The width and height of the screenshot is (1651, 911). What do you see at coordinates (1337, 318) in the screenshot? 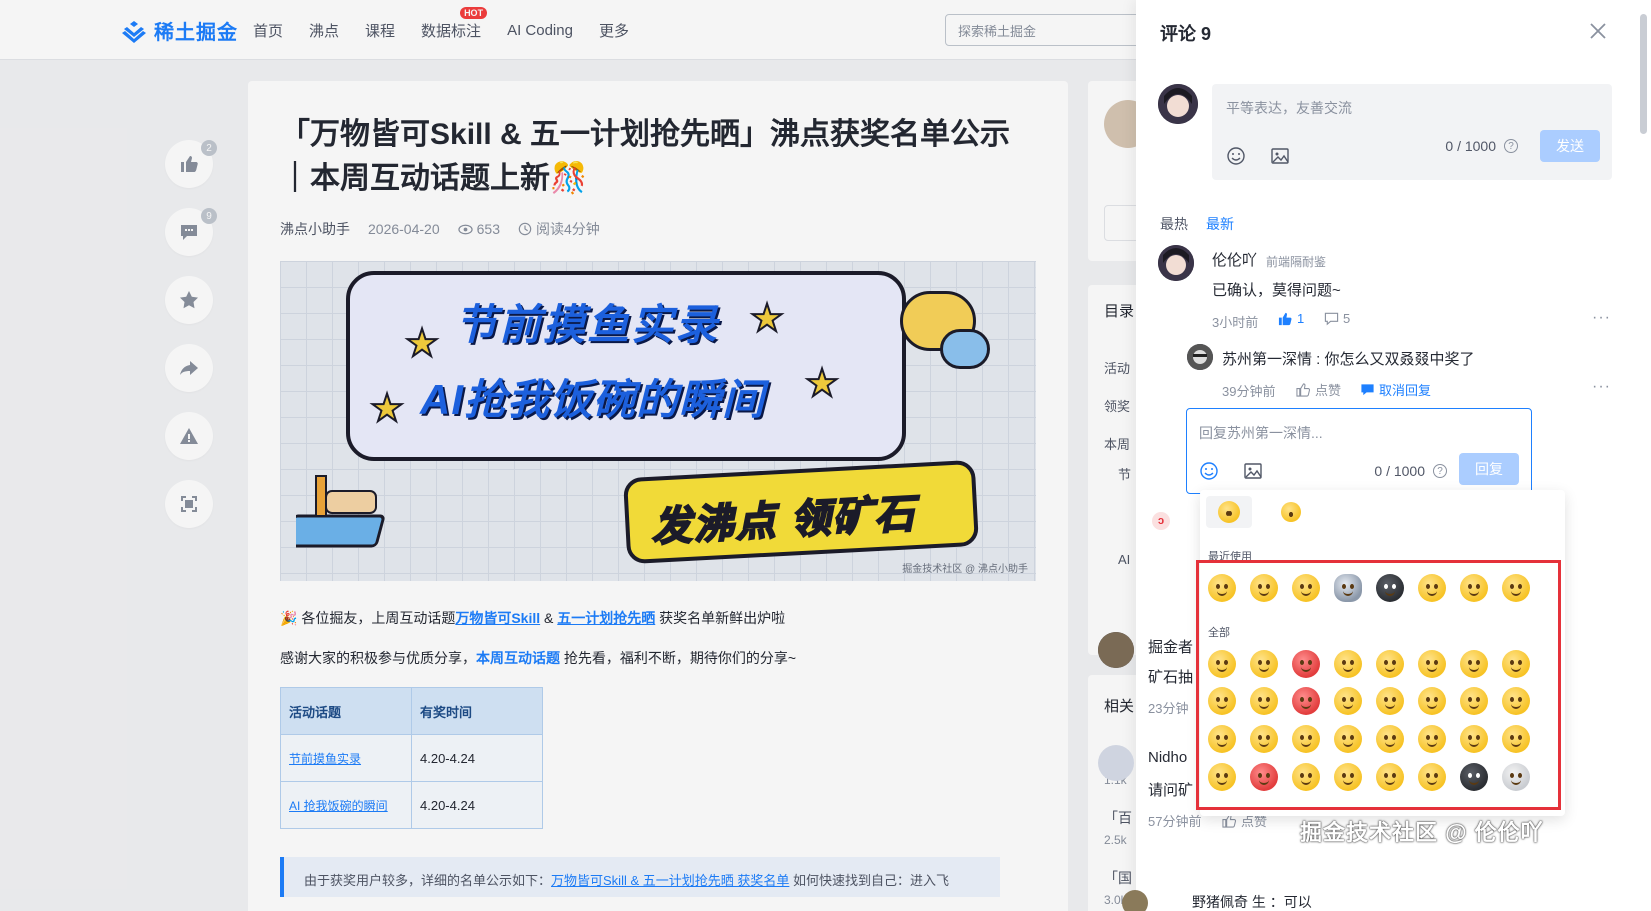
I see `comment-reply-button: 5` at bounding box center [1337, 318].